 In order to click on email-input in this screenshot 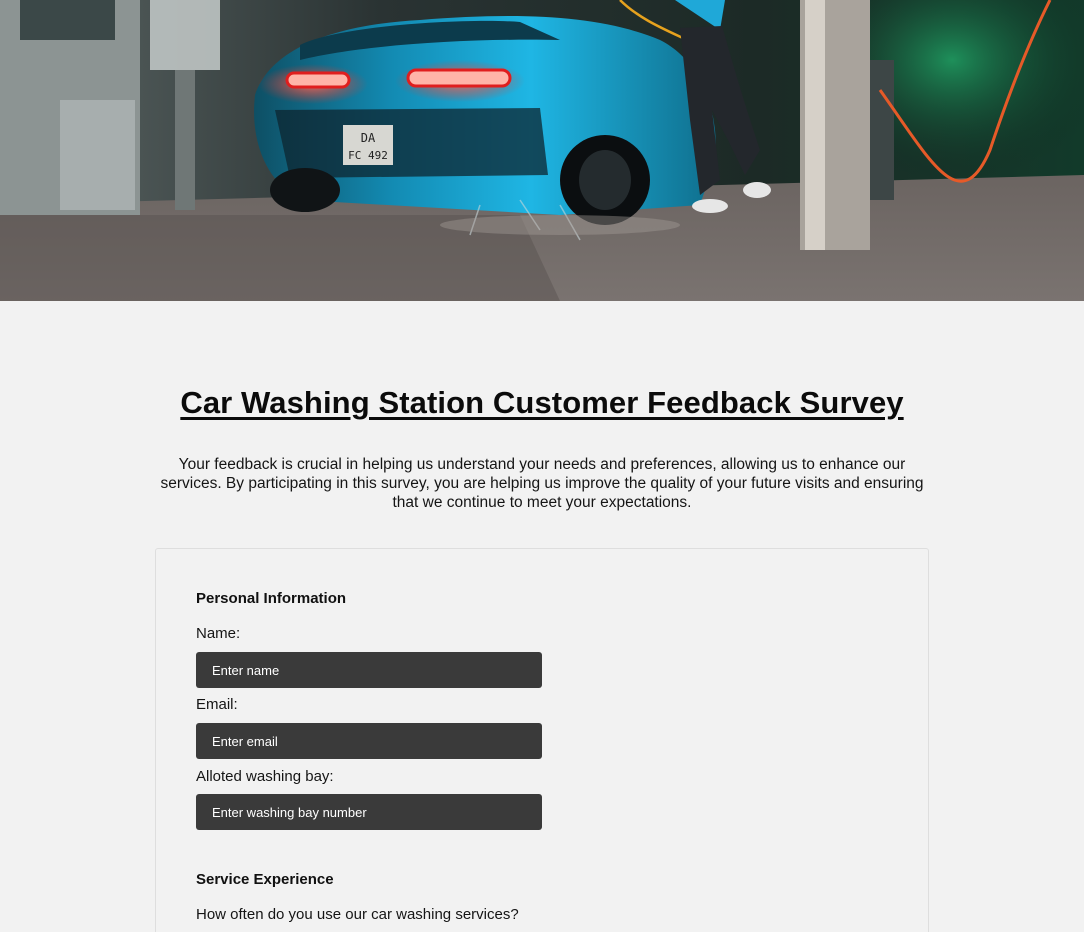, I will do `click(369, 741)`.